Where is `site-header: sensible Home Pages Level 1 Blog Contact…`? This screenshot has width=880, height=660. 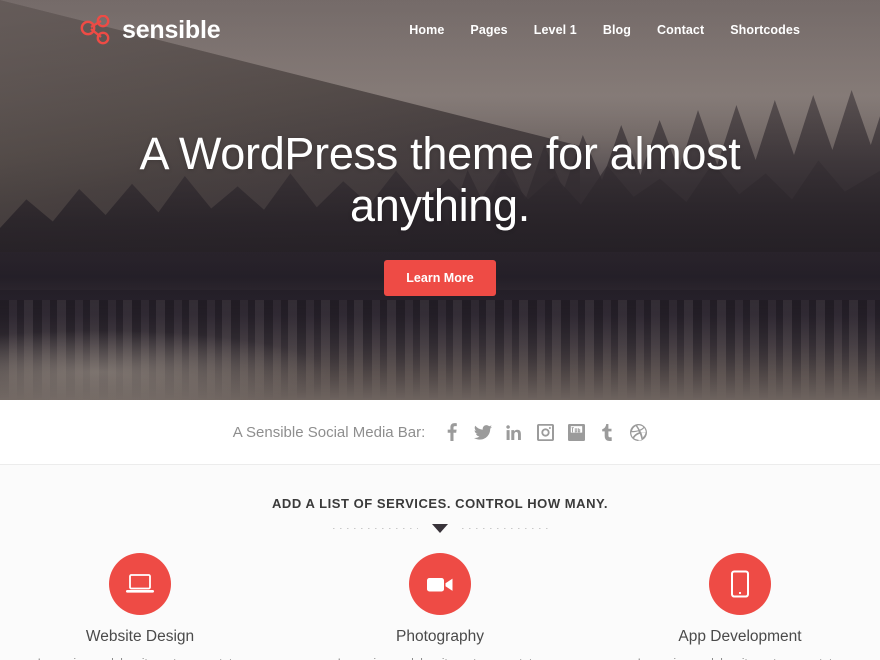 site-header: sensible Home Pages Level 1 Blog Contact… is located at coordinates (440, 30).